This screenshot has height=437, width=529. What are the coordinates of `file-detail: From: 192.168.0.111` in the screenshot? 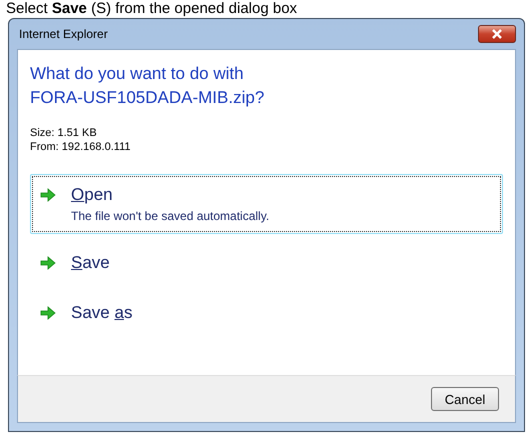 It's located at (81, 147).